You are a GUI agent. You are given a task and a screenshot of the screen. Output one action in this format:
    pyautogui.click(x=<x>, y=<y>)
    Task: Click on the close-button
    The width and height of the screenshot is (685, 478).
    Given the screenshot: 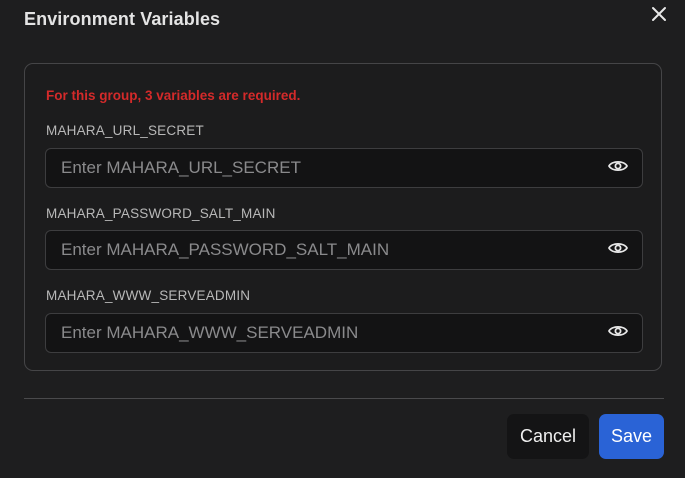 What is the action you would take?
    pyautogui.click(x=659, y=16)
    